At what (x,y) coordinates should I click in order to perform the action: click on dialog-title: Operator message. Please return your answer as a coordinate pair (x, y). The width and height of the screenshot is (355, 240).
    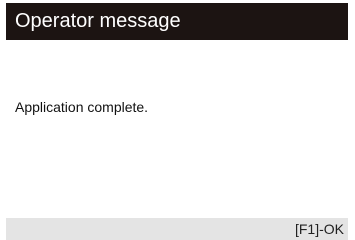
    Looking at the image, I should click on (98, 21).